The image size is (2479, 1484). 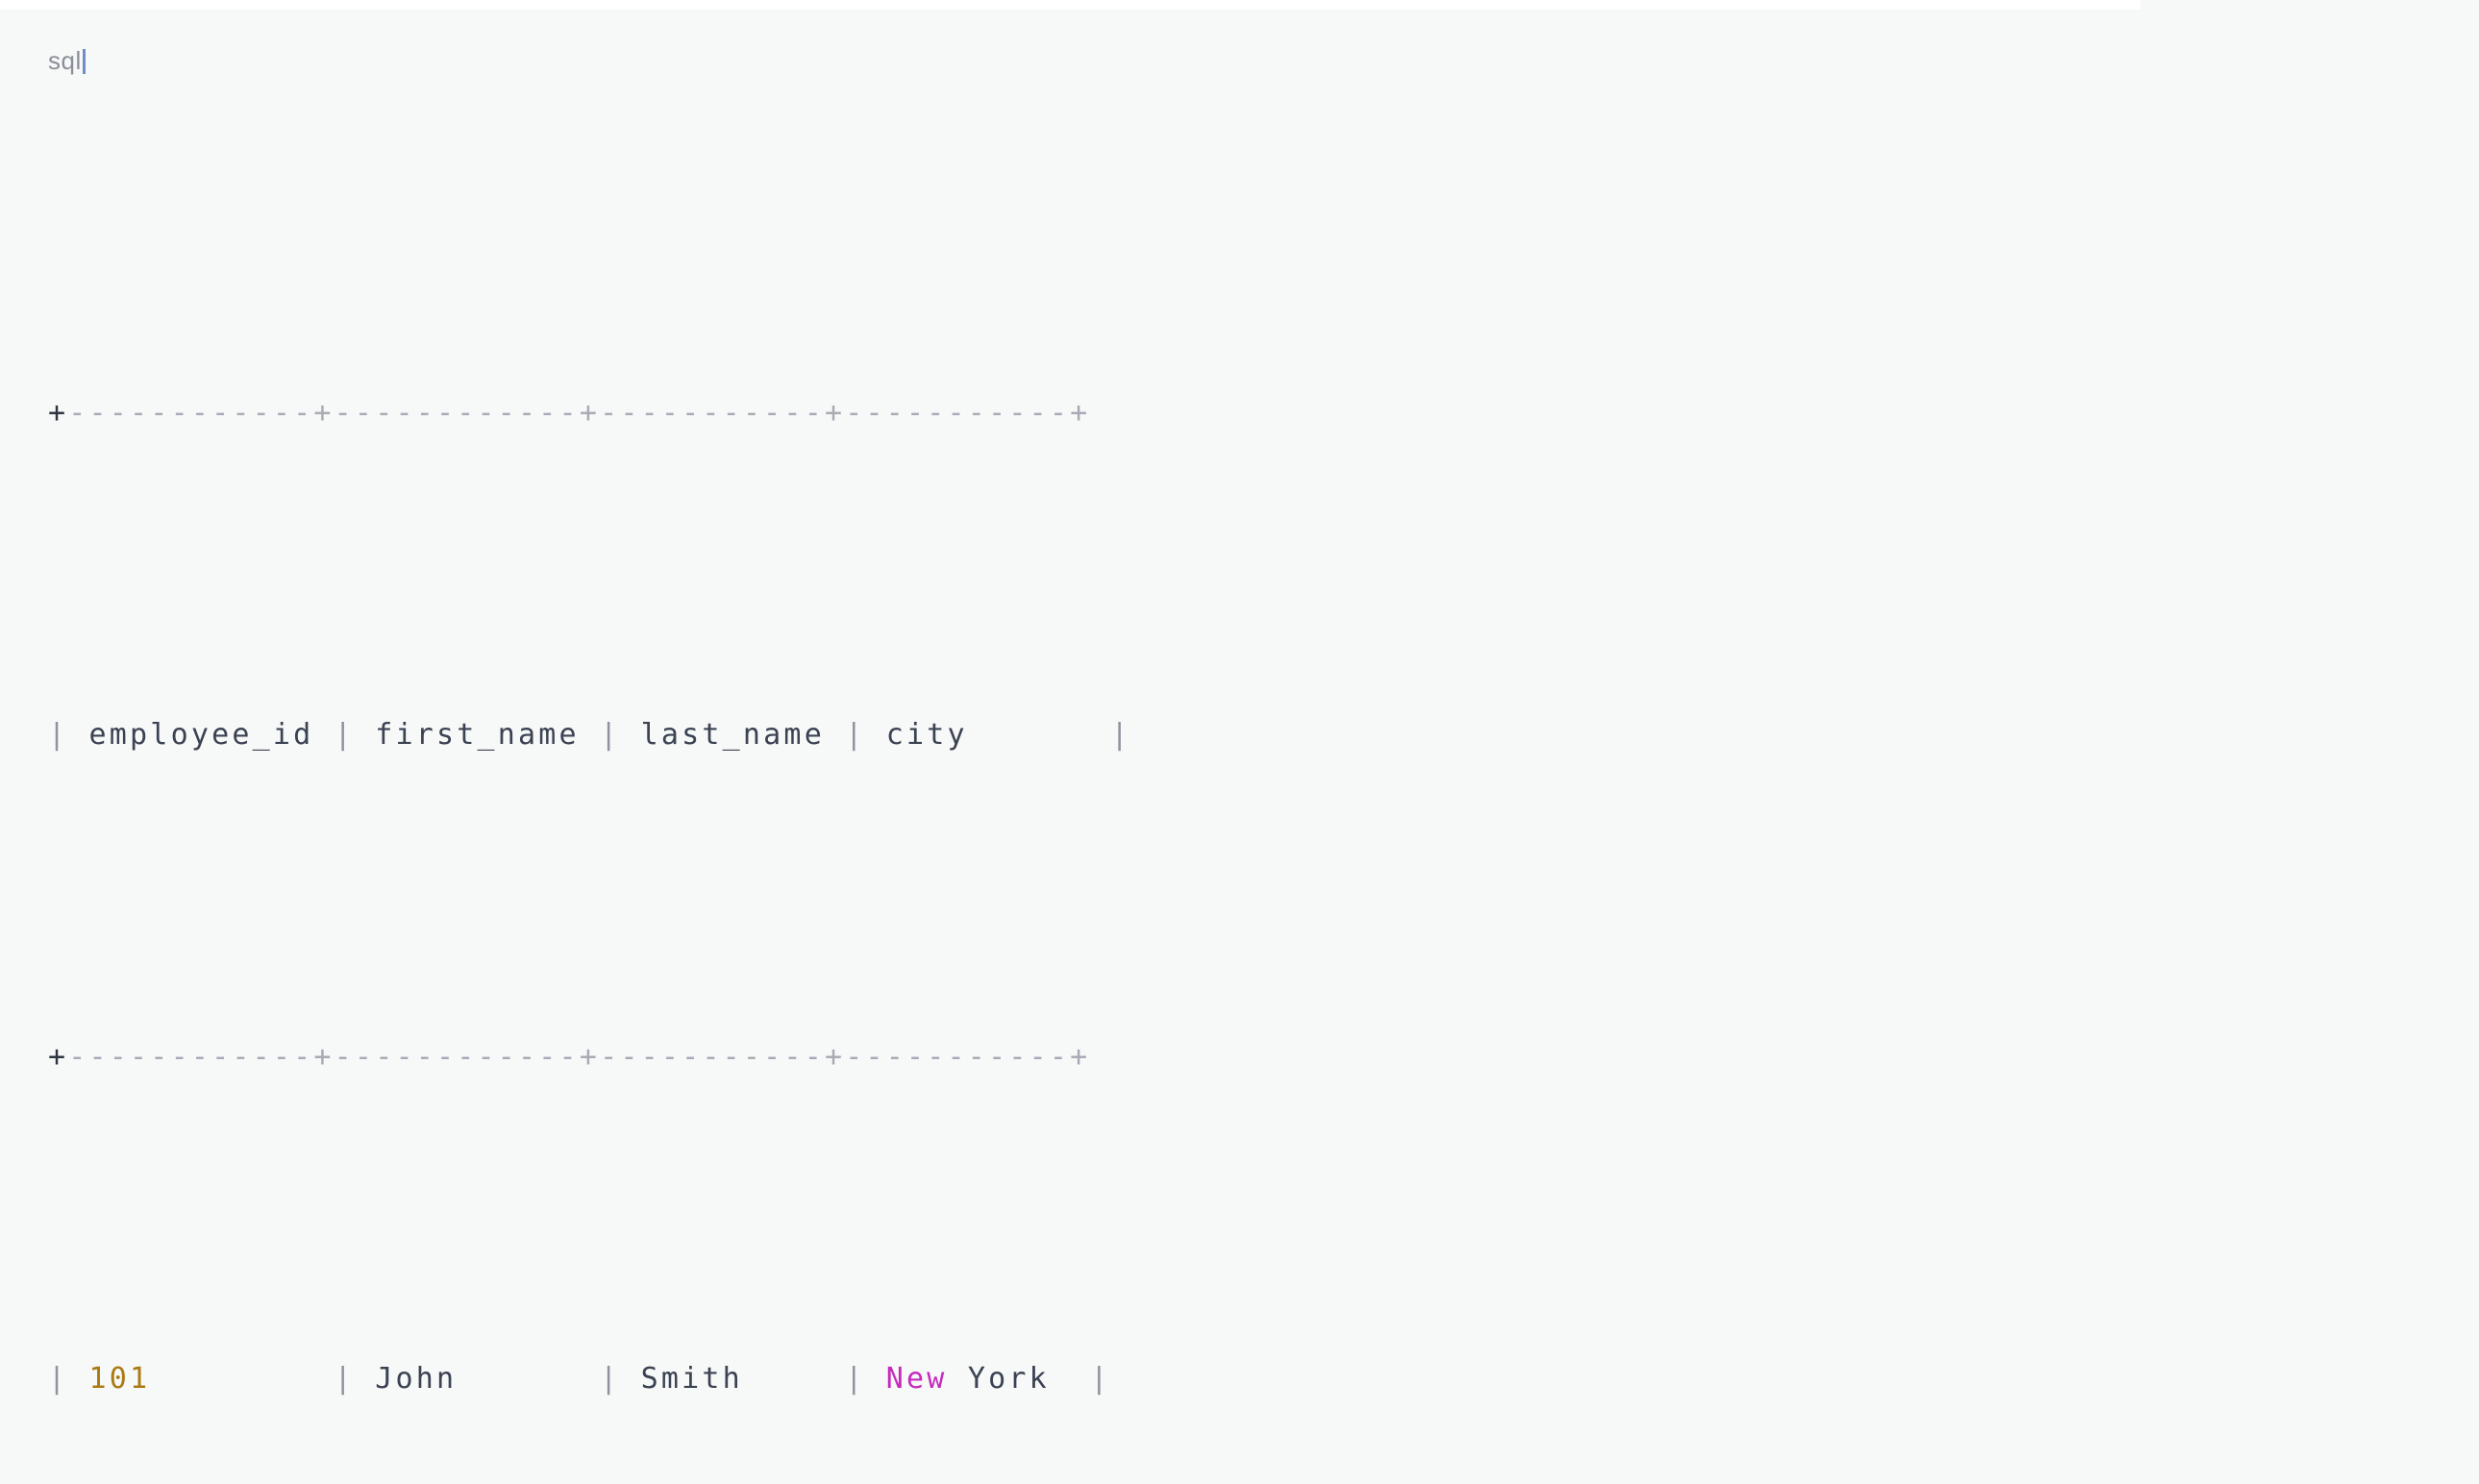 What do you see at coordinates (477, 735) in the screenshot?
I see `column-header-first-name: first_name` at bounding box center [477, 735].